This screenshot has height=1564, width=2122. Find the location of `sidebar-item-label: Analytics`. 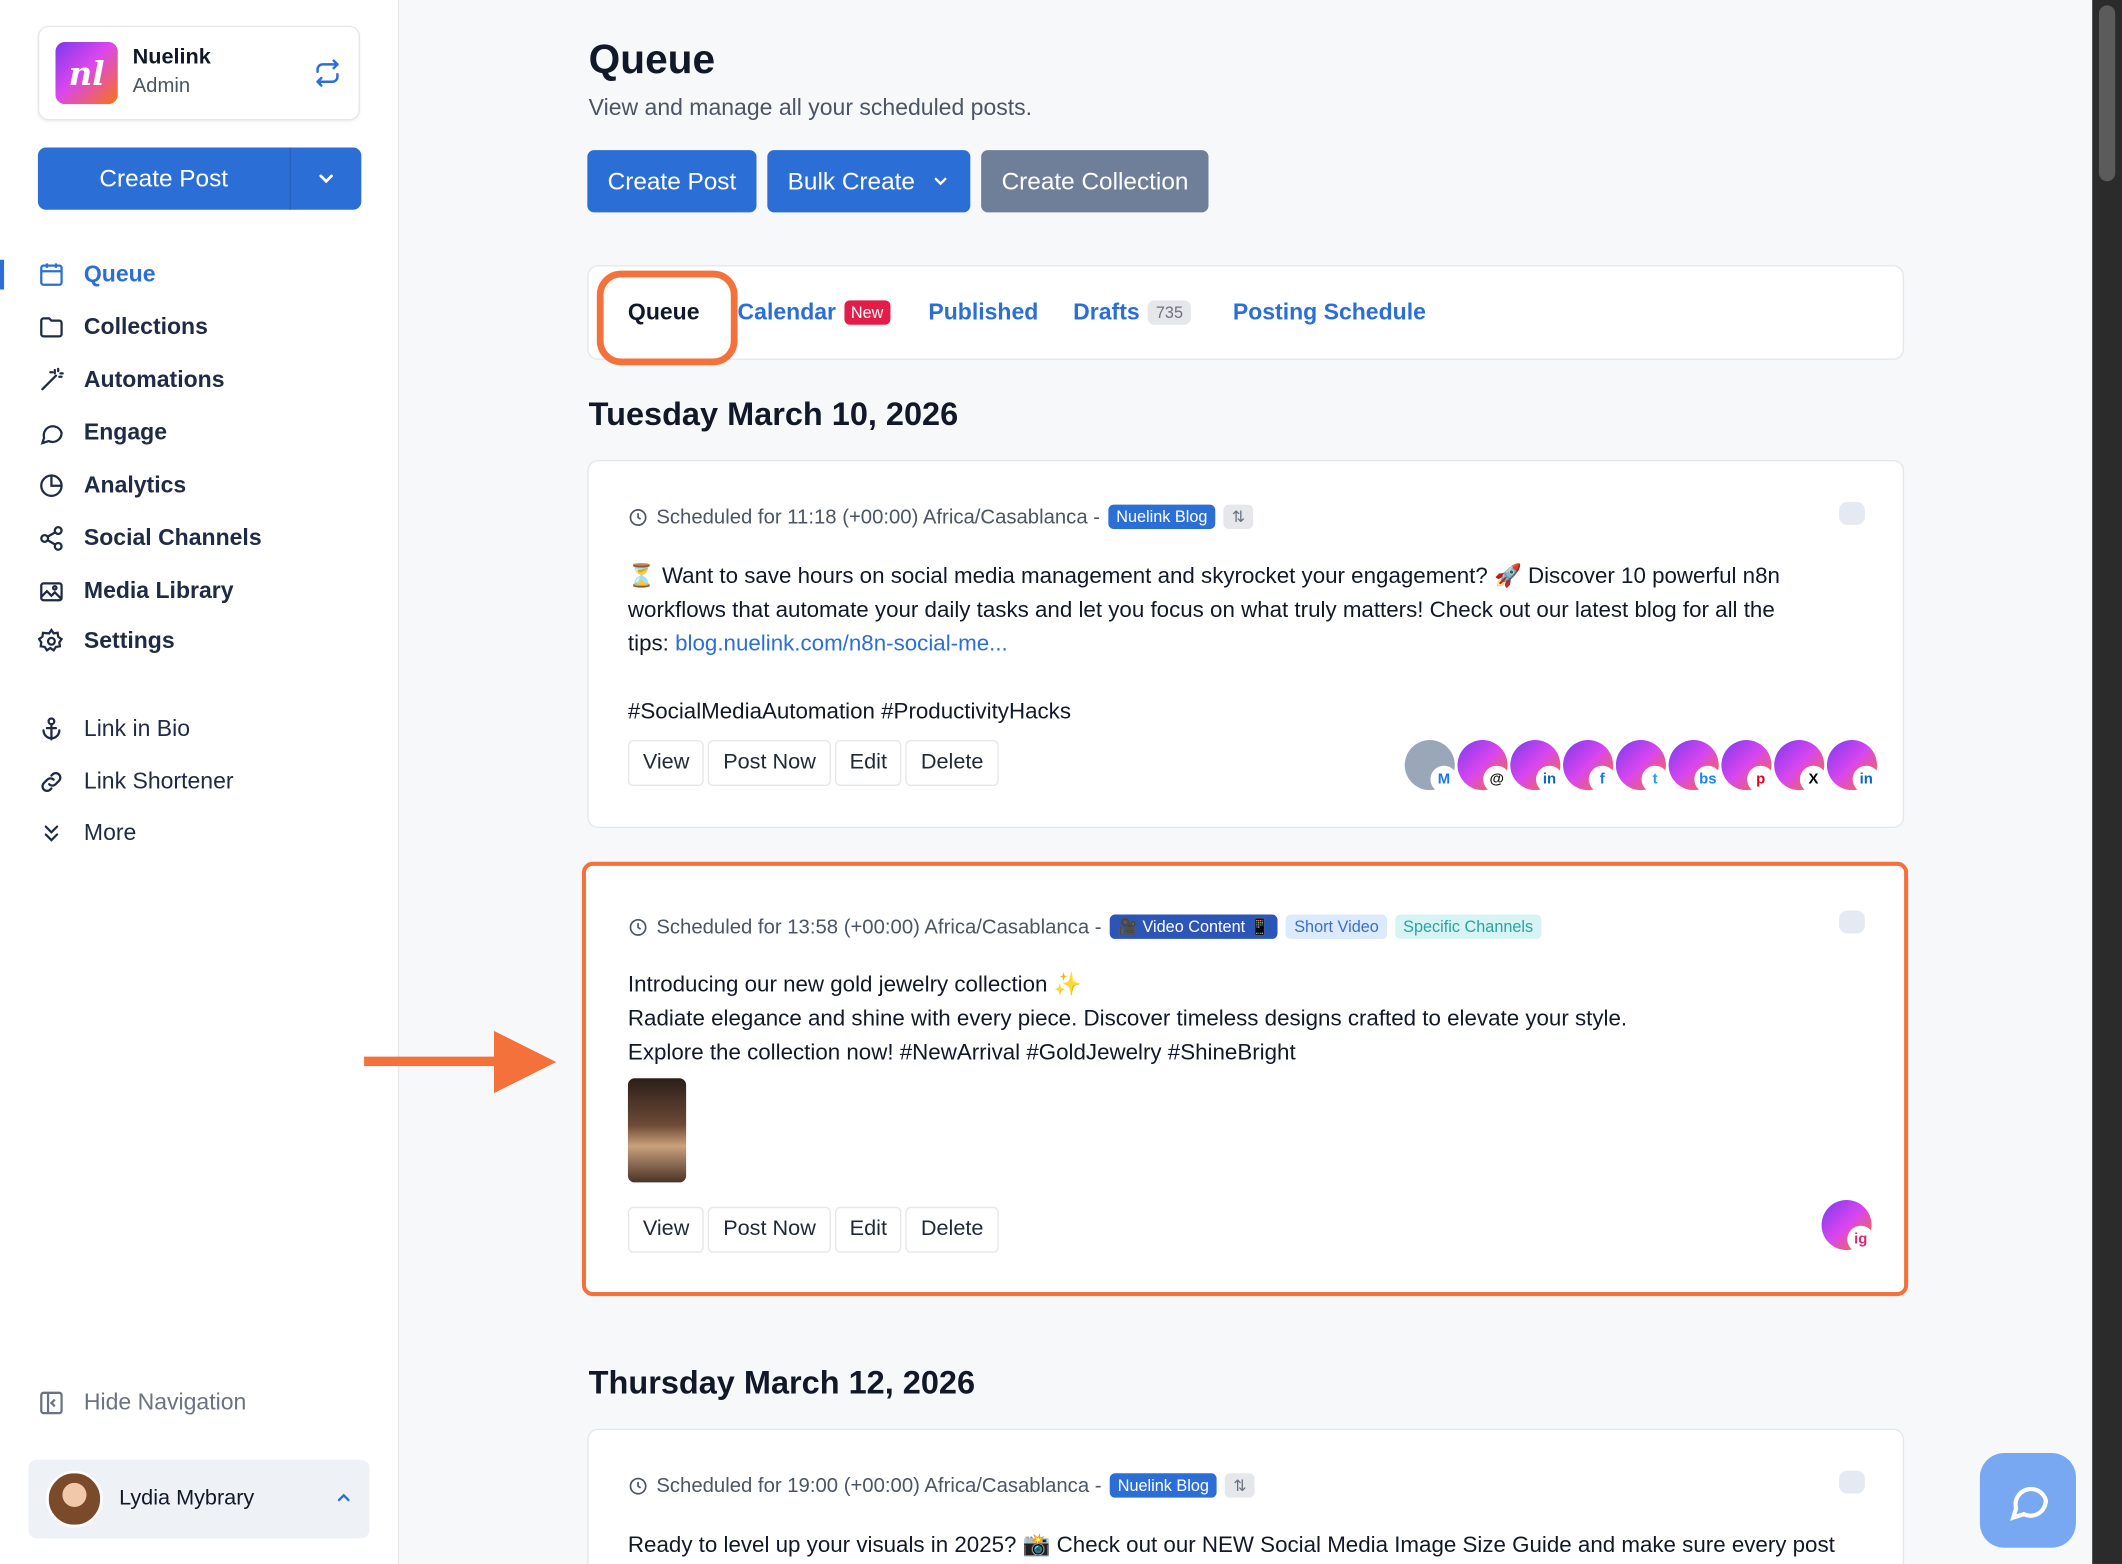

sidebar-item-label: Analytics is located at coordinates (135, 485).